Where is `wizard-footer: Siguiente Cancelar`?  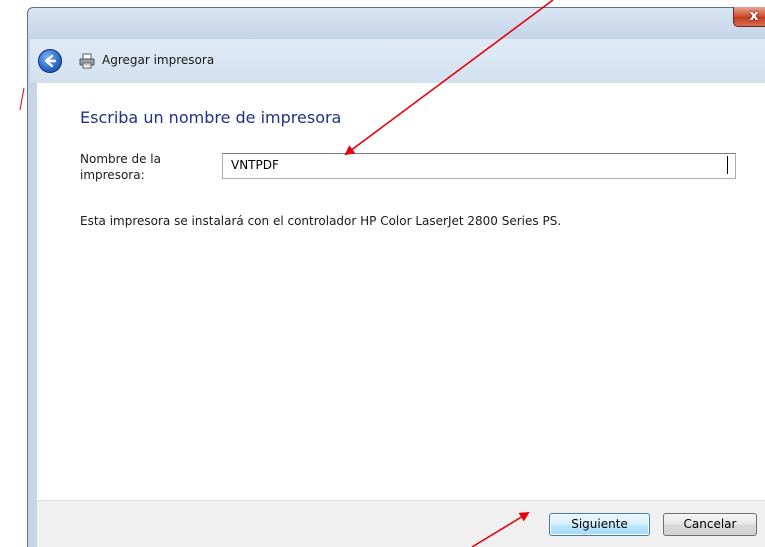 wizard-footer: Siguiente Cancelar is located at coordinates (401, 523).